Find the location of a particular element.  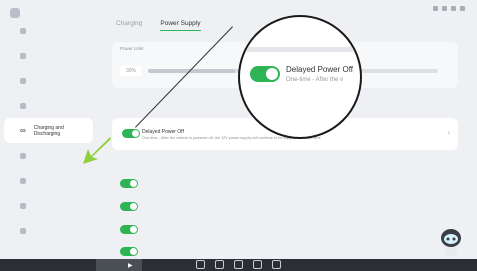

sidebar-item-label: Charging and Discharging is located at coordinates (48, 130).